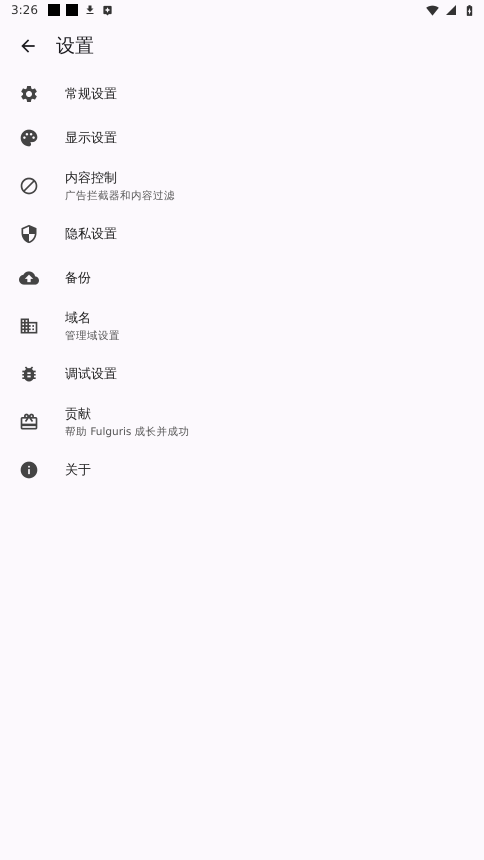  What do you see at coordinates (29, 470) in the screenshot?
I see `info-icon` at bounding box center [29, 470].